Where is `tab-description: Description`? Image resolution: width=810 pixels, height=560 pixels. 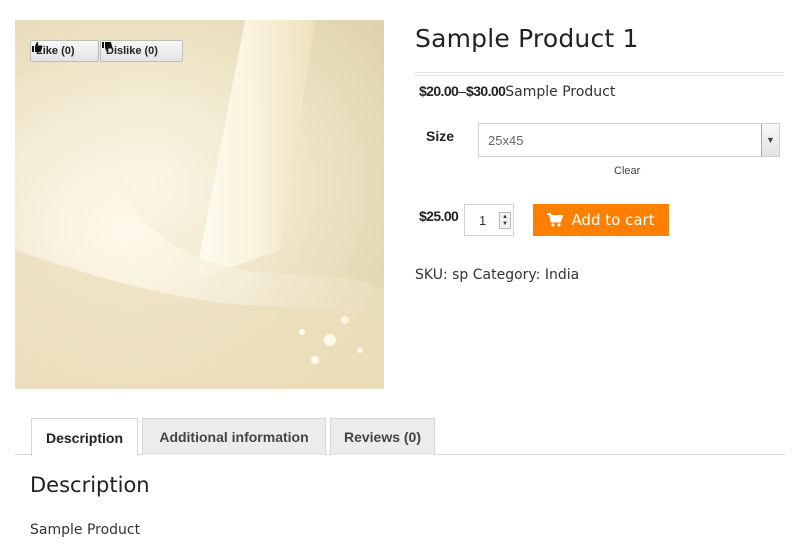
tab-description: Description is located at coordinates (84, 437).